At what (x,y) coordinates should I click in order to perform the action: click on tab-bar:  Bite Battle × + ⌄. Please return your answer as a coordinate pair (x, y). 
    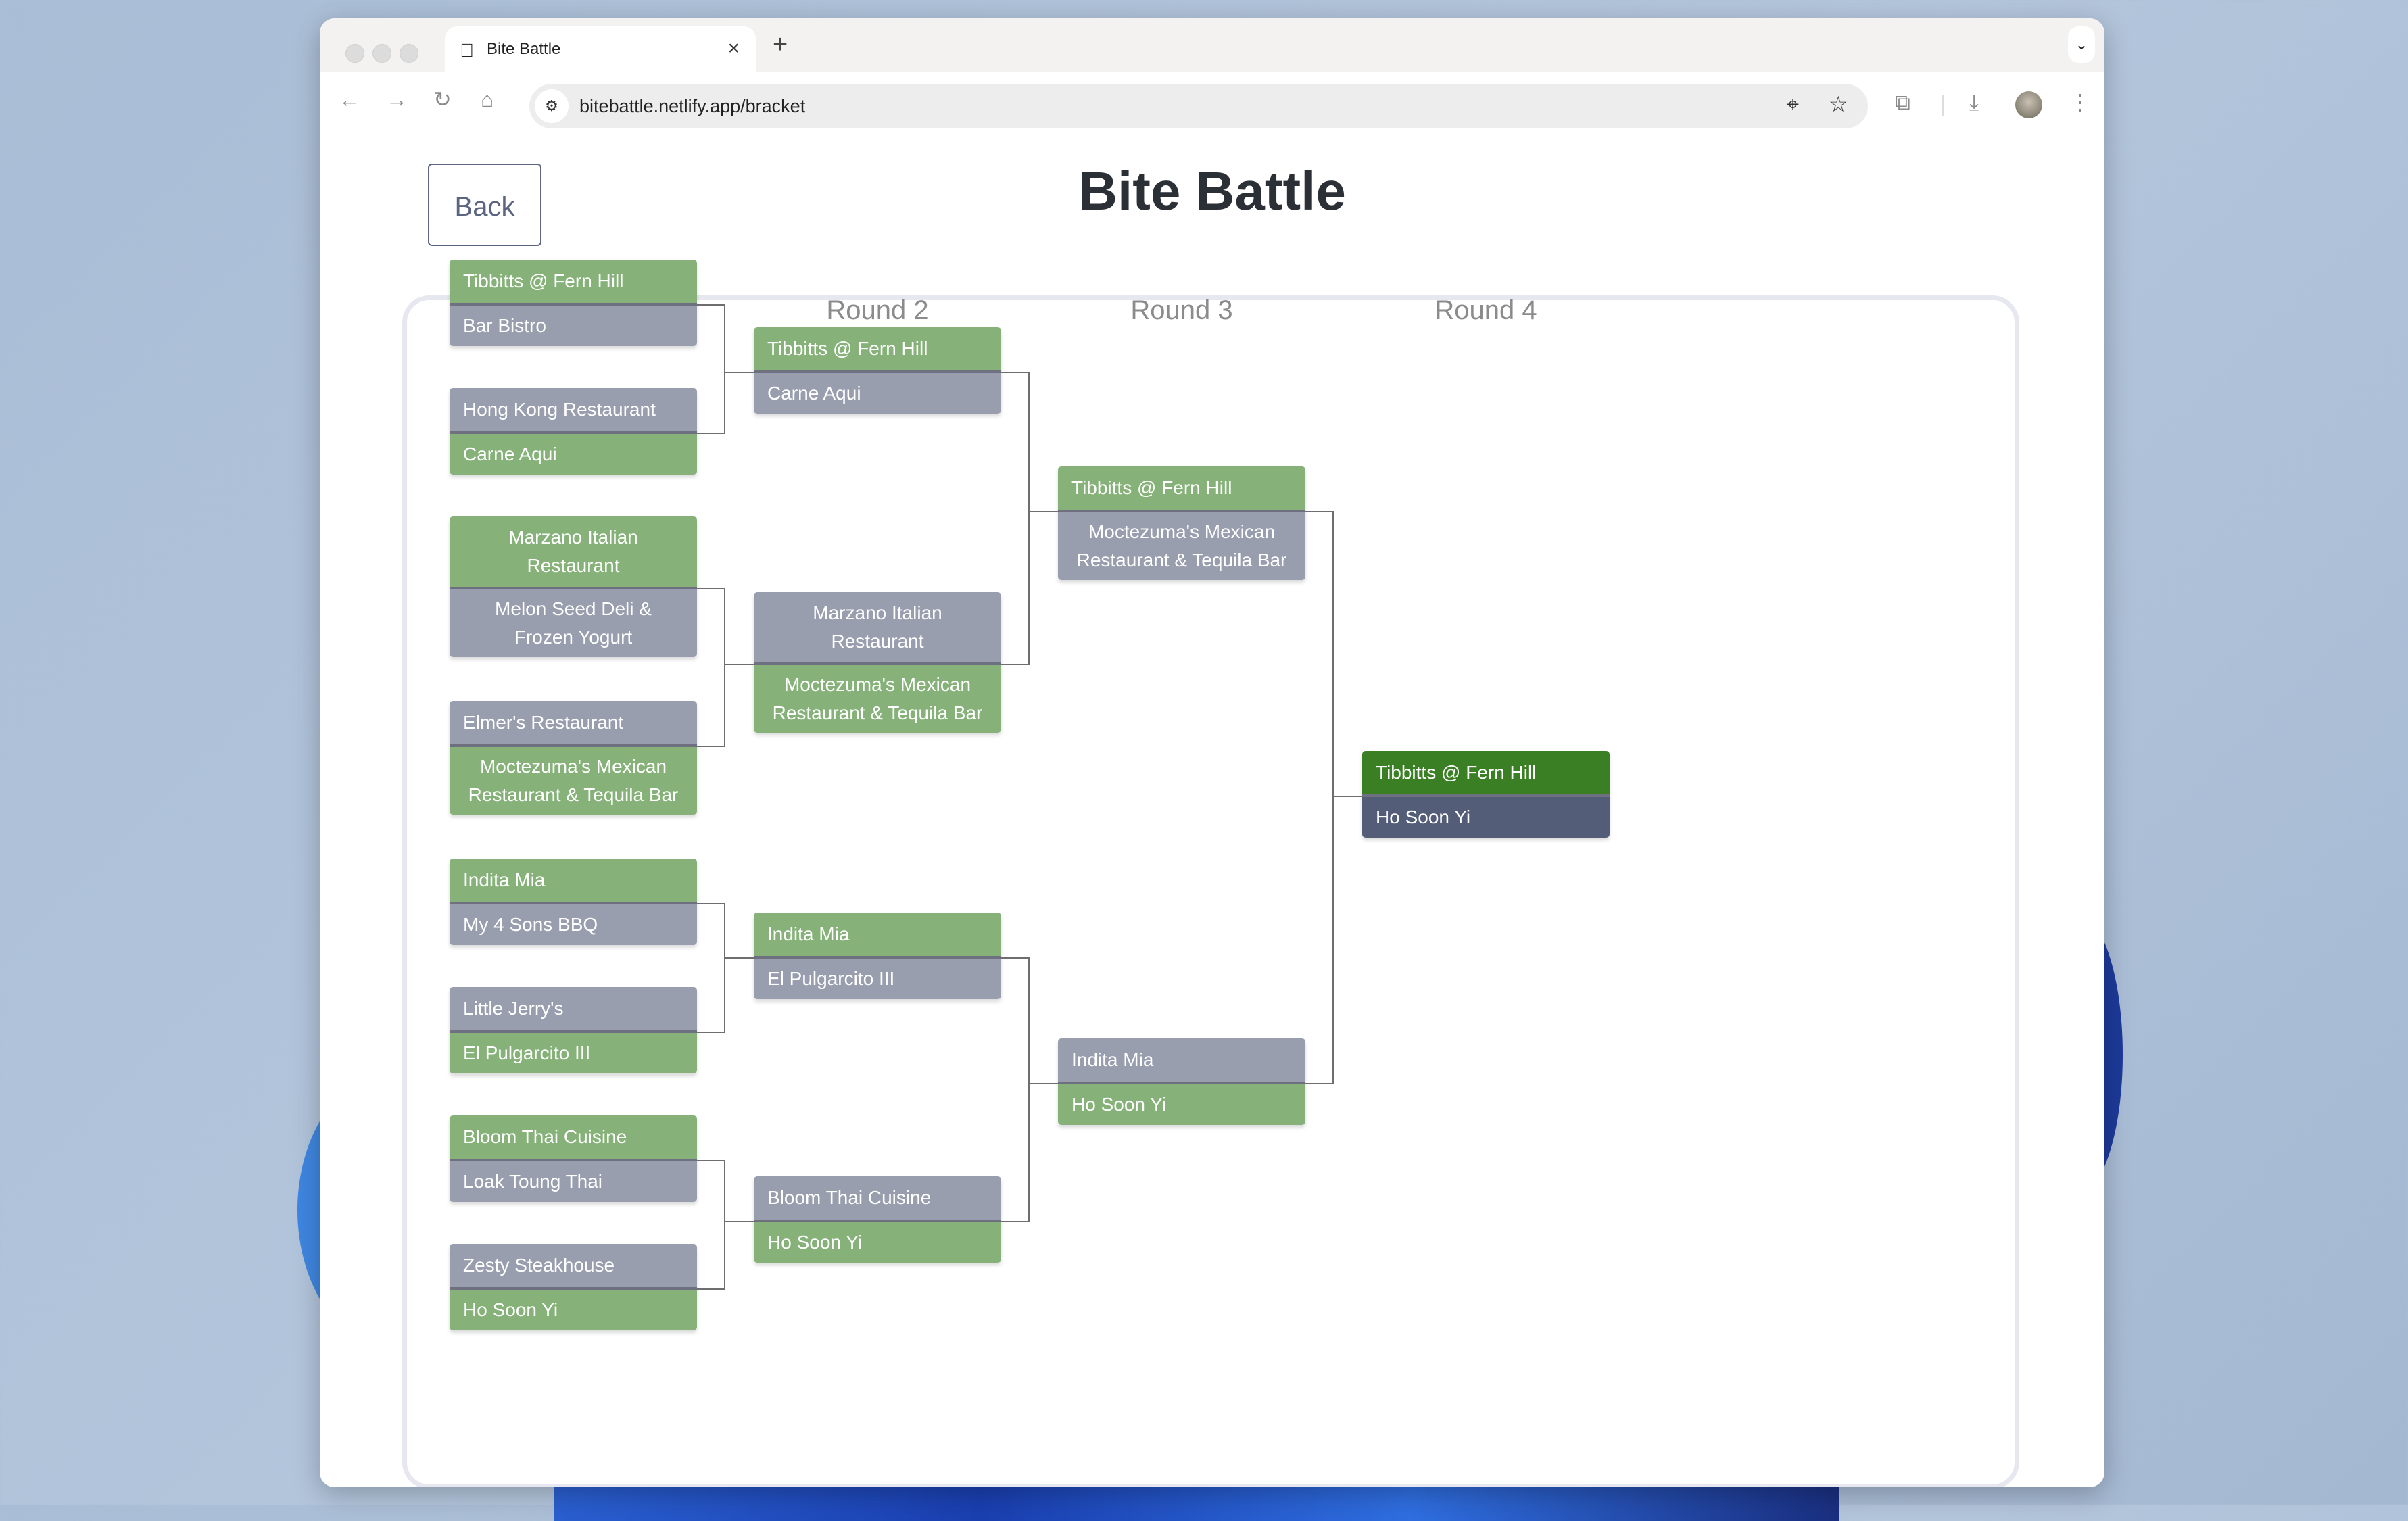
    Looking at the image, I should click on (1212, 45).